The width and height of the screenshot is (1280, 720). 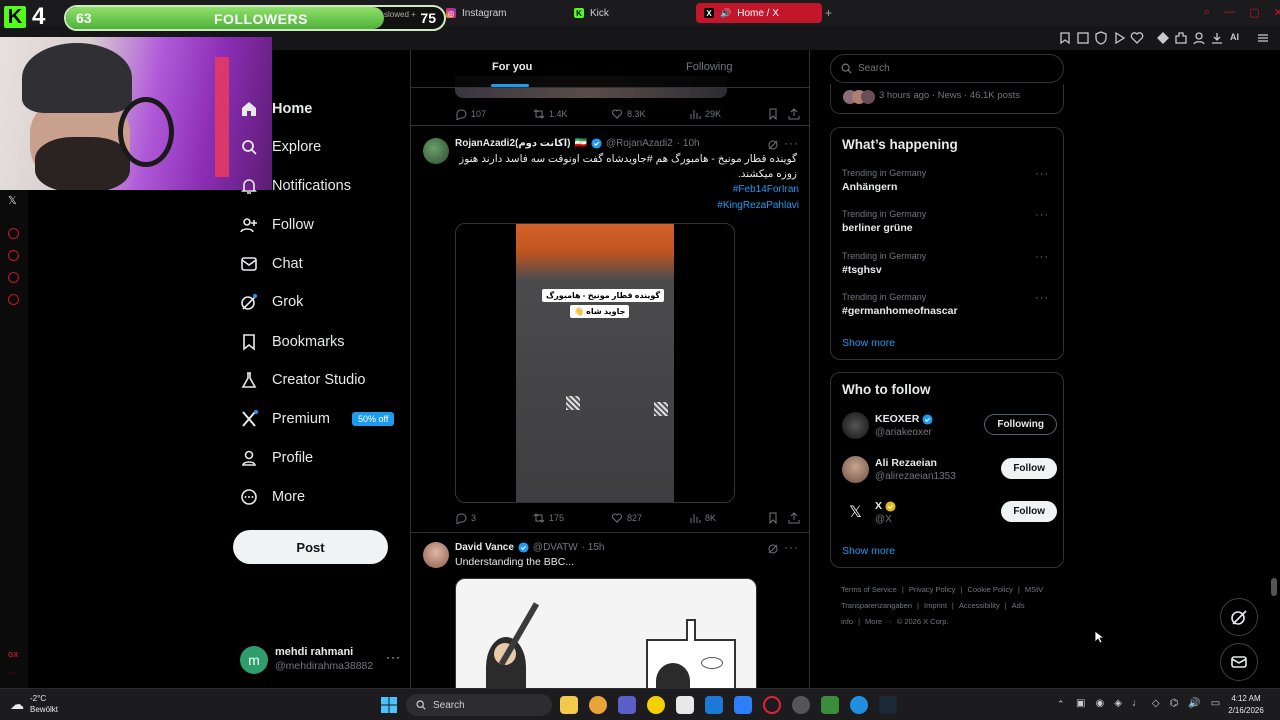 I want to click on tweet-author-handle: @DVATW, so click(x=555, y=547).